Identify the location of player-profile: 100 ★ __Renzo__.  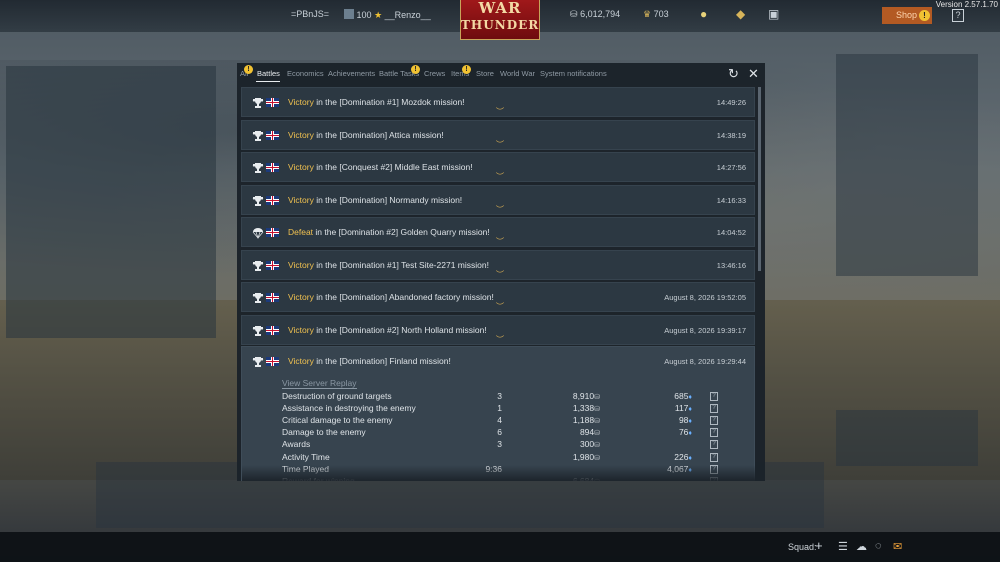
(387, 15).